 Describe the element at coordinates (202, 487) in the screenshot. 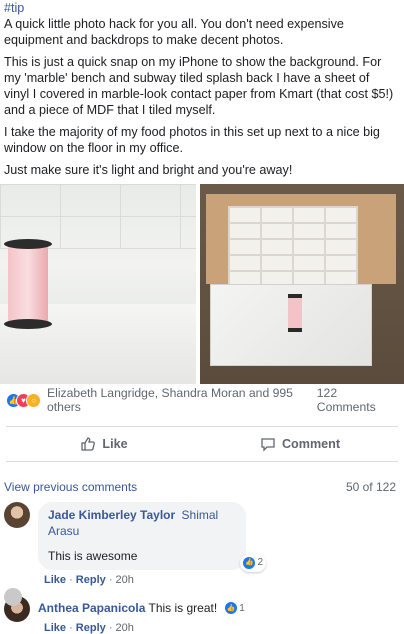

I see `comments-header: View previous comments 50 of 122` at that location.